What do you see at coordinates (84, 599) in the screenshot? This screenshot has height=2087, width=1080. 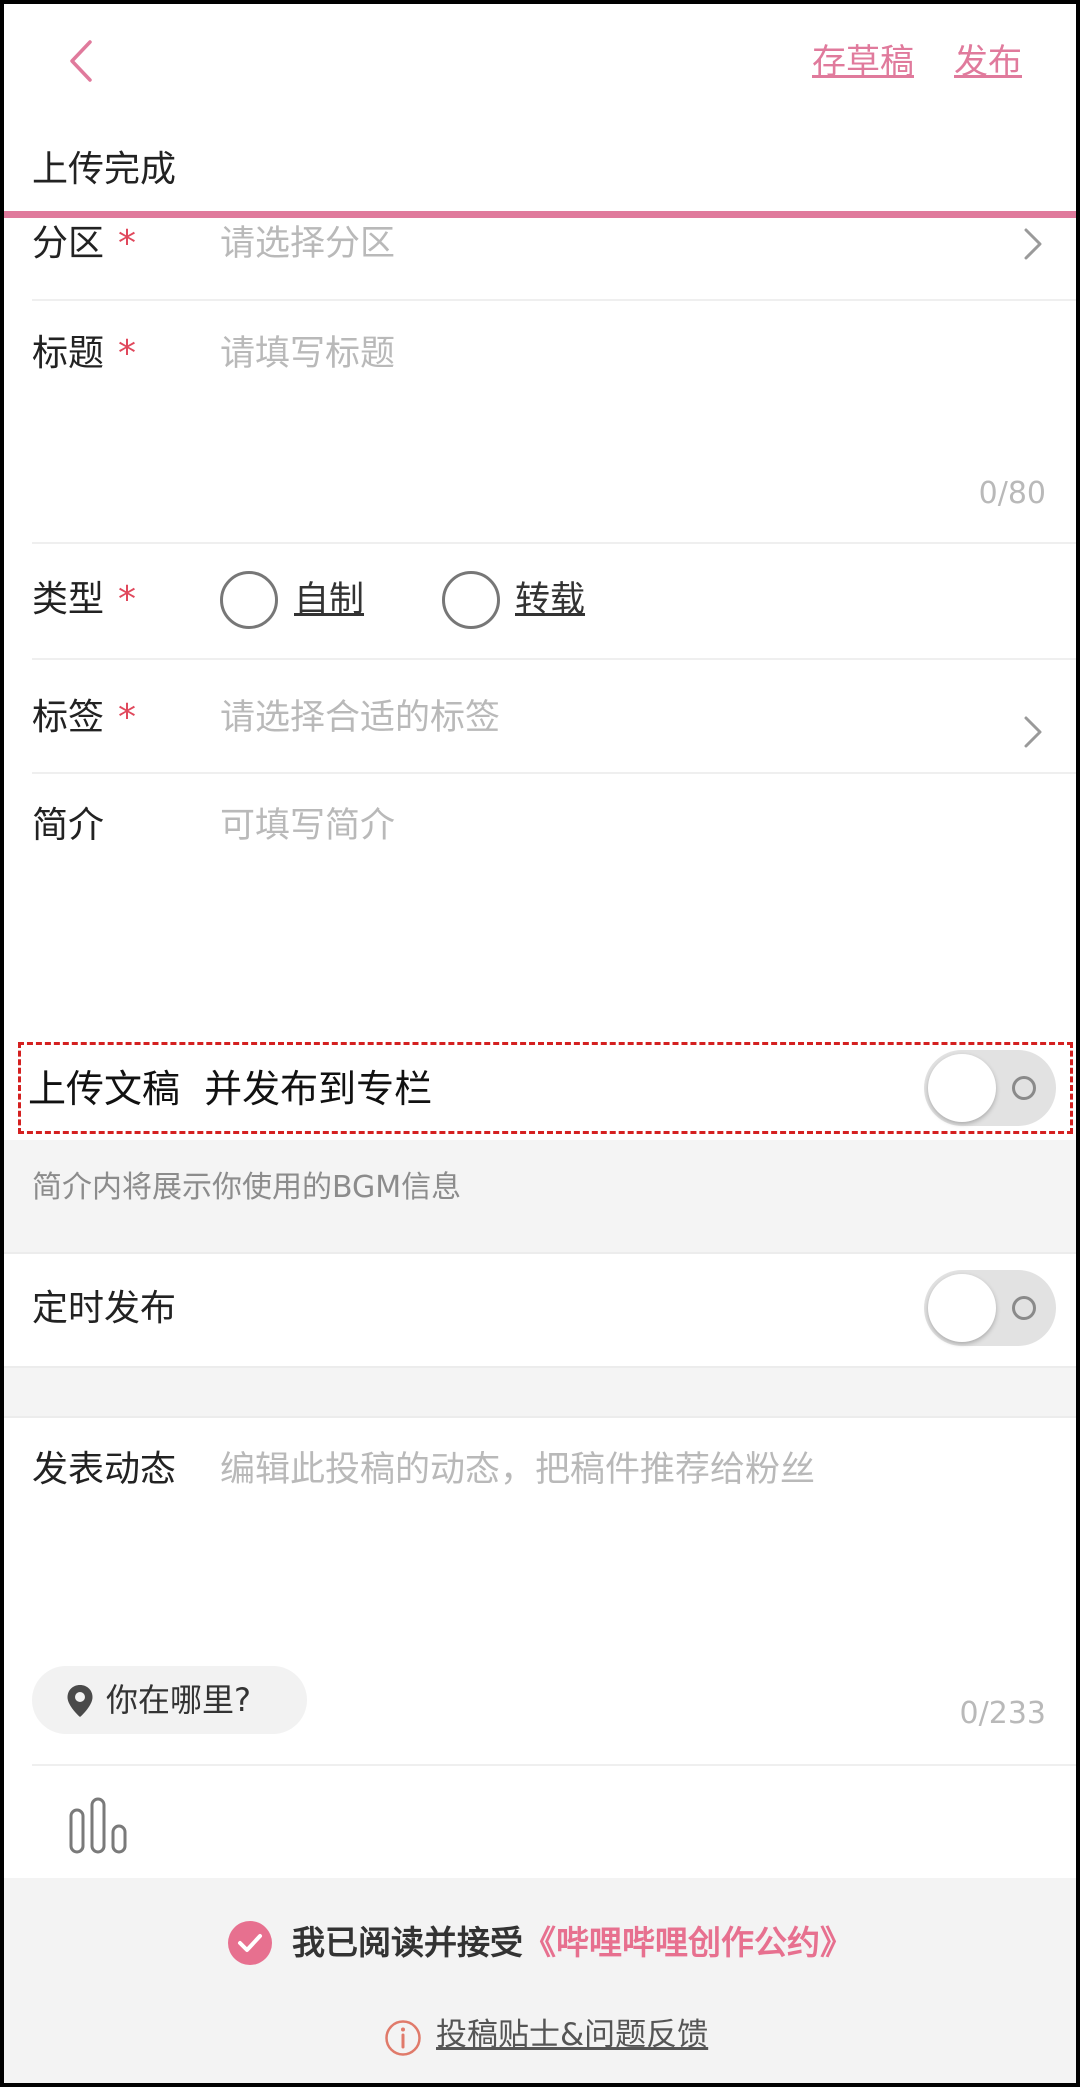 I see `type-field-label: 类型 *` at bounding box center [84, 599].